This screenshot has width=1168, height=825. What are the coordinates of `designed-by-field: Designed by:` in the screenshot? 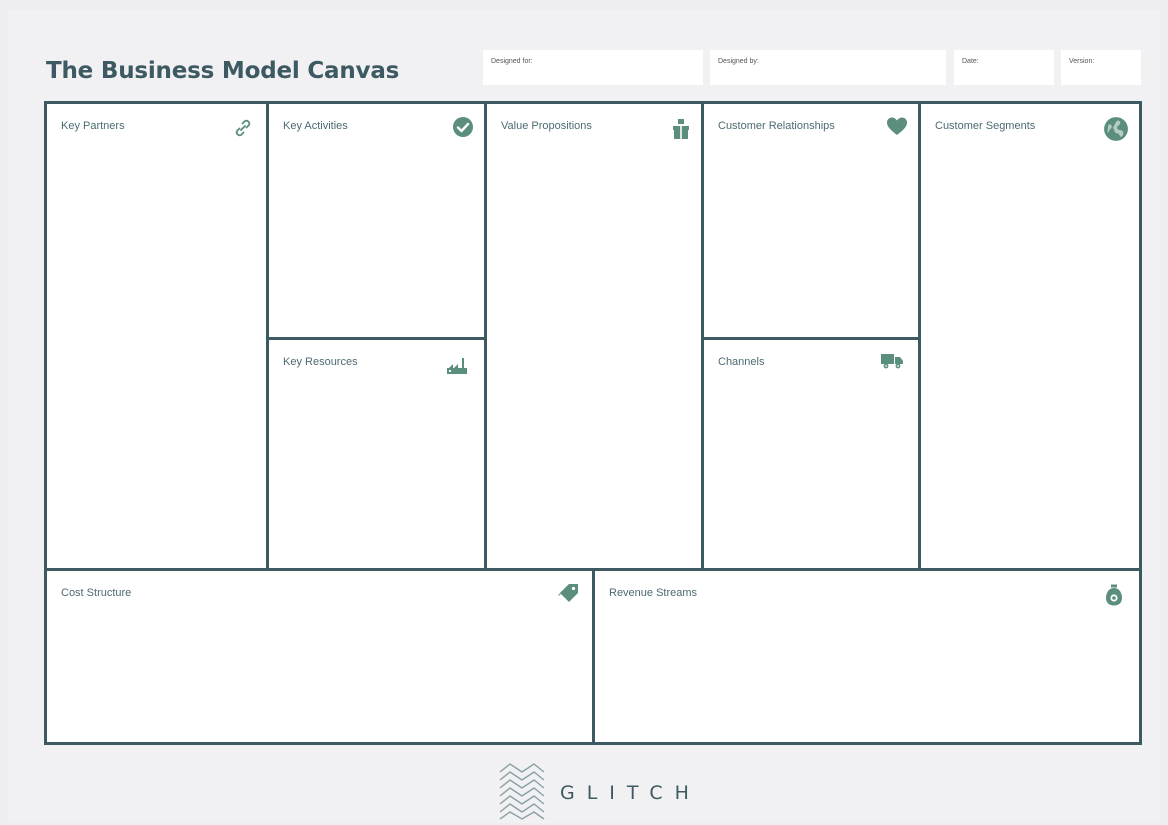 It's located at (828, 67).